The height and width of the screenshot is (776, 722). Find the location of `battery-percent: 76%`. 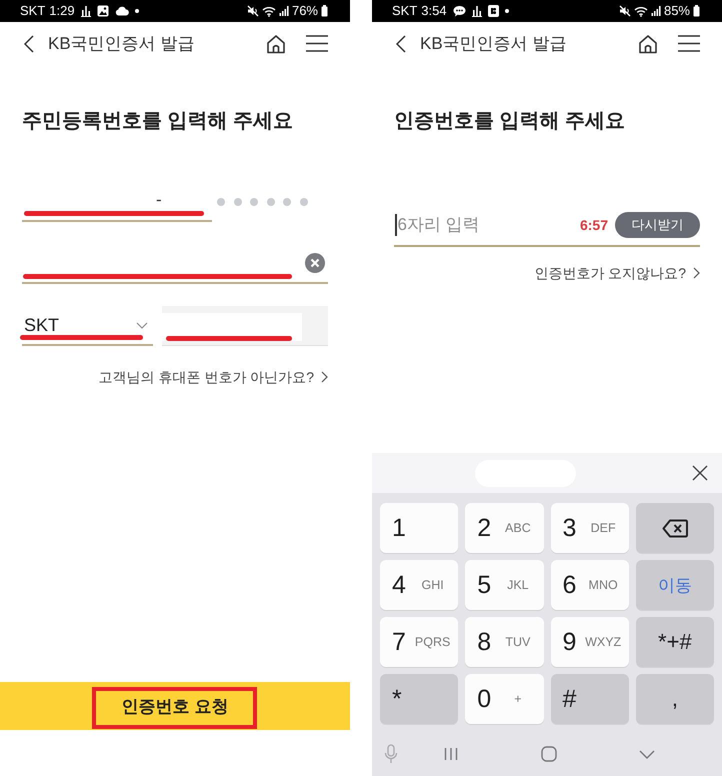

battery-percent: 76% is located at coordinates (305, 11).